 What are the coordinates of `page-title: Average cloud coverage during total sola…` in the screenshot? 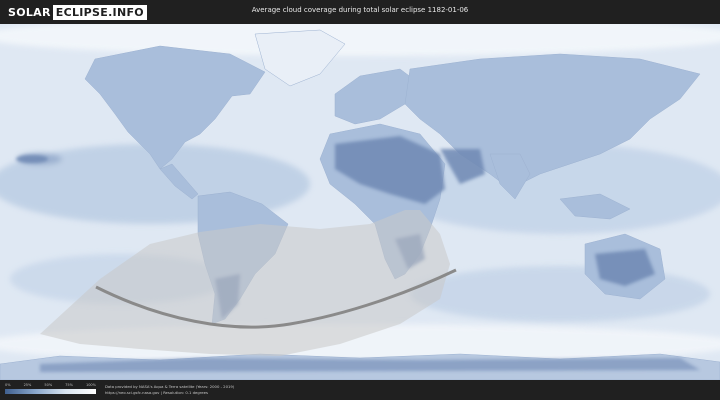 It's located at (360, 10).